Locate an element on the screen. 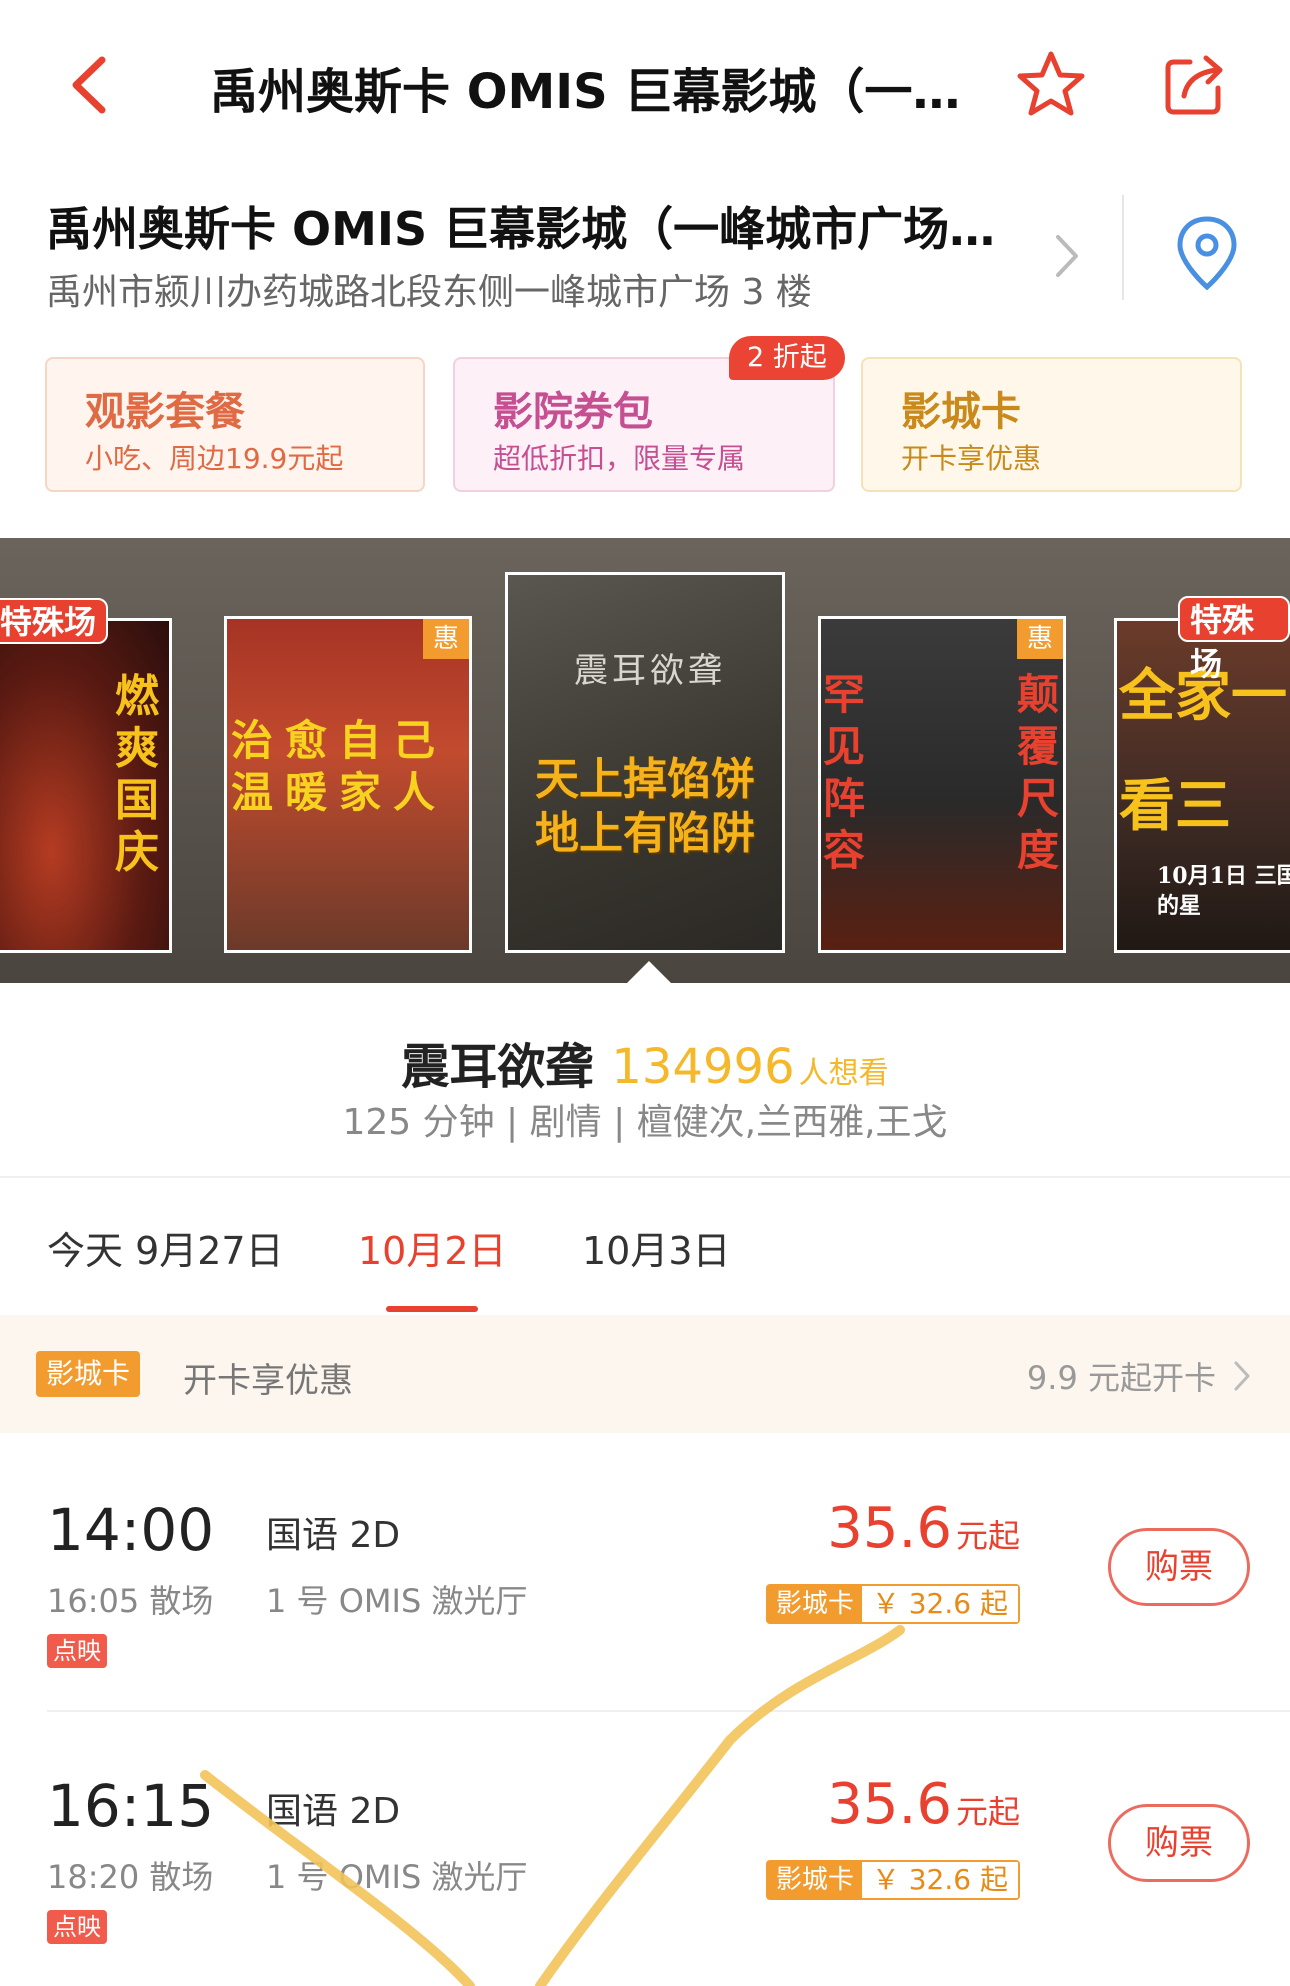  location-pin-icon is located at coordinates (1207, 253).